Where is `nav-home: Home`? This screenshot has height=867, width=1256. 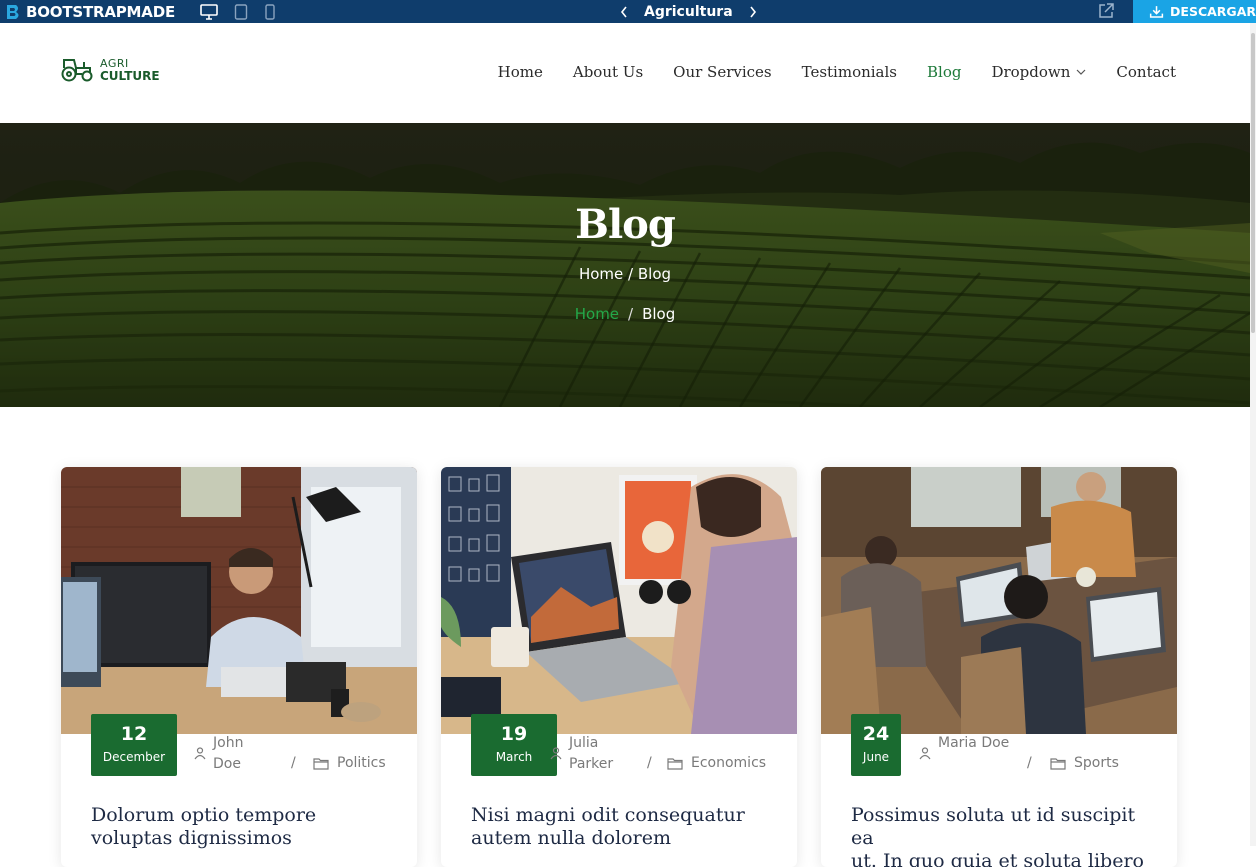 nav-home: Home is located at coordinates (520, 72).